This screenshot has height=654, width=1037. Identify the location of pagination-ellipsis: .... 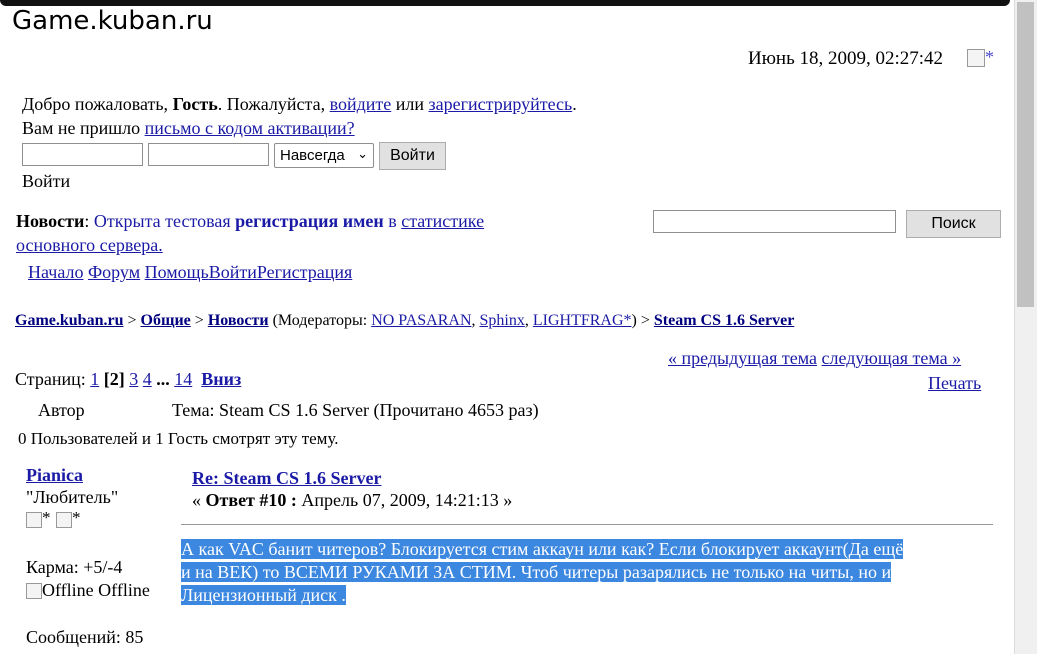
(163, 379).